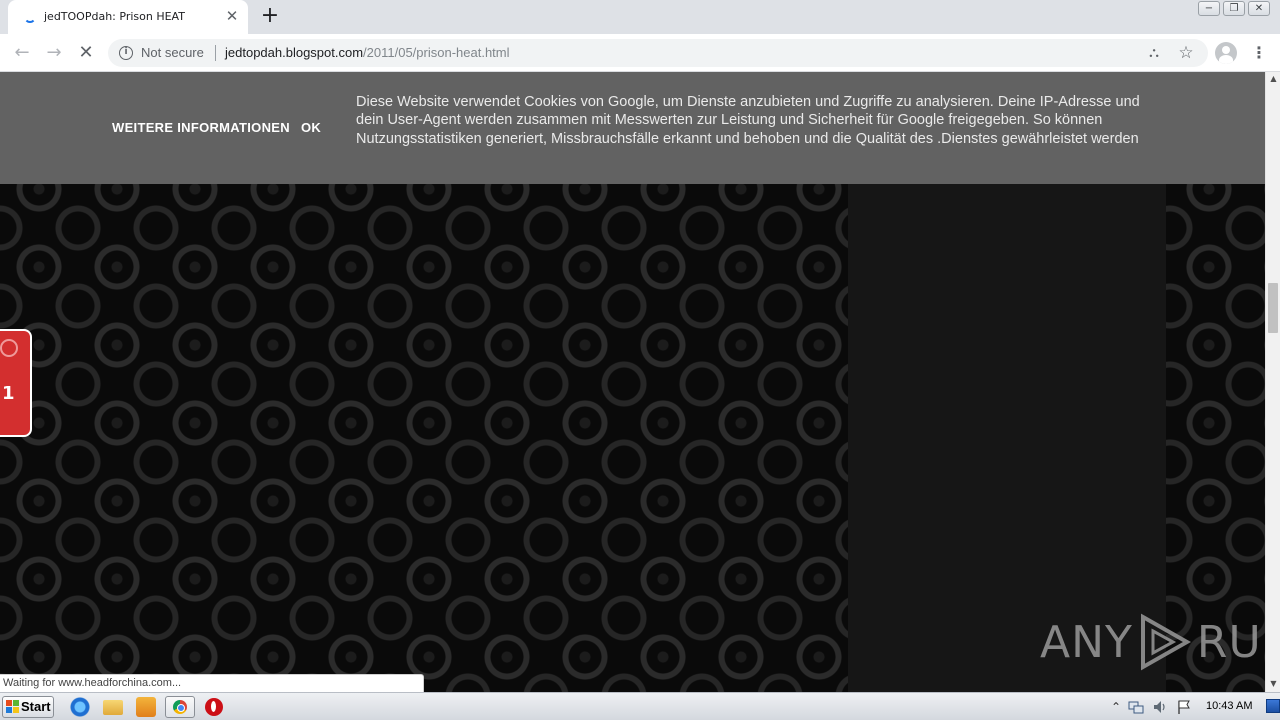 This screenshot has width=1280, height=720. Describe the element at coordinates (86, 53) in the screenshot. I see `stop-loading-button: ✕` at that location.